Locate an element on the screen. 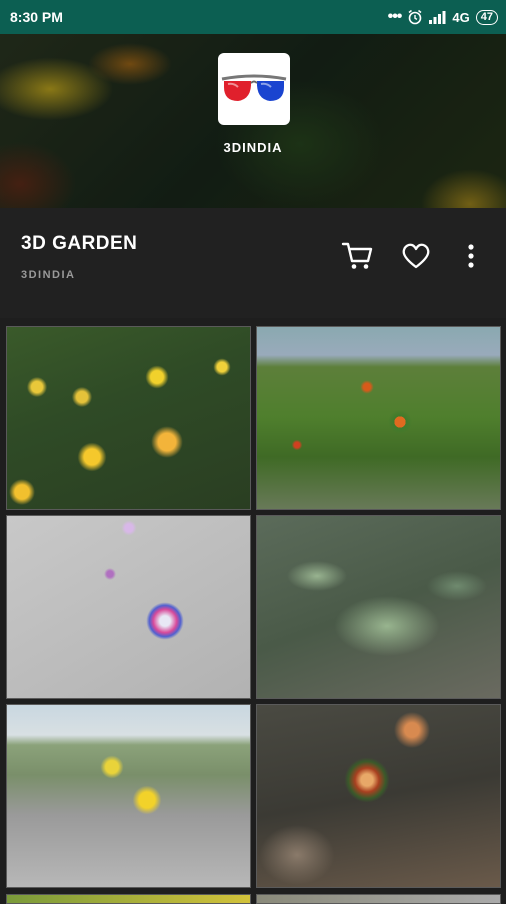  more-vert-icon is located at coordinates (471, 256).